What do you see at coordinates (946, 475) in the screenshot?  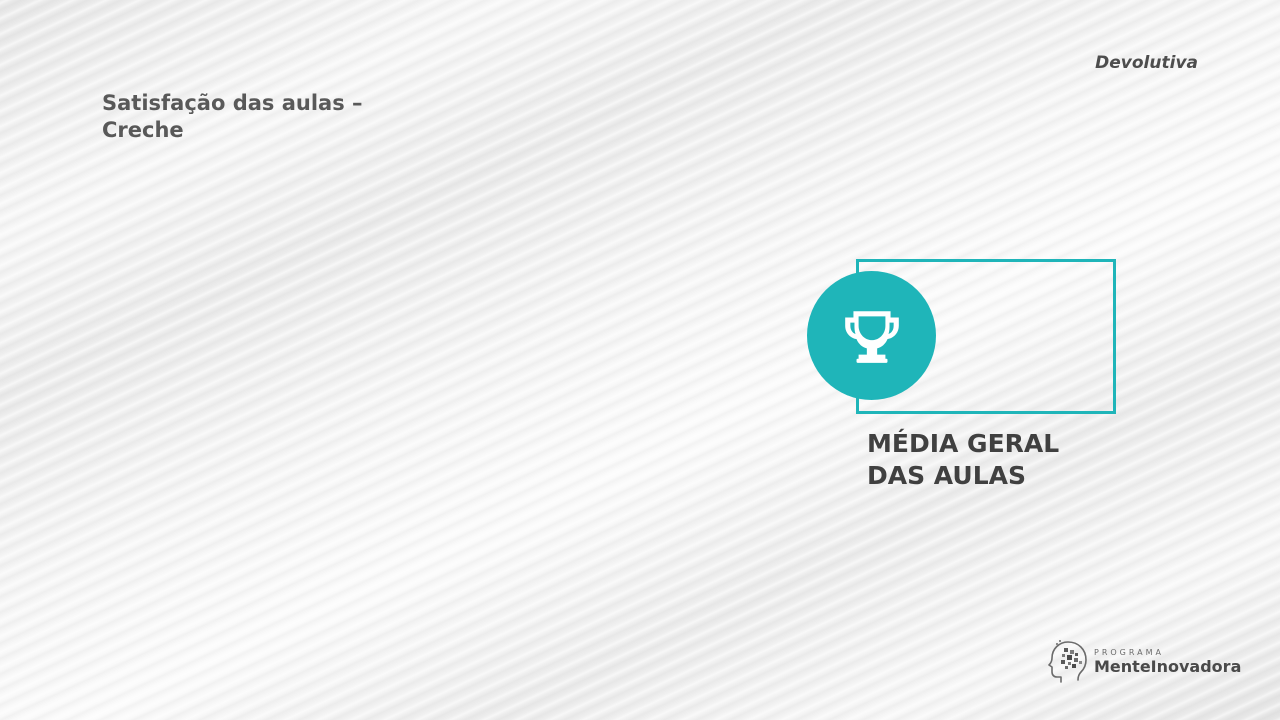 I see `kpi-label-line2: DAS AULAS` at bounding box center [946, 475].